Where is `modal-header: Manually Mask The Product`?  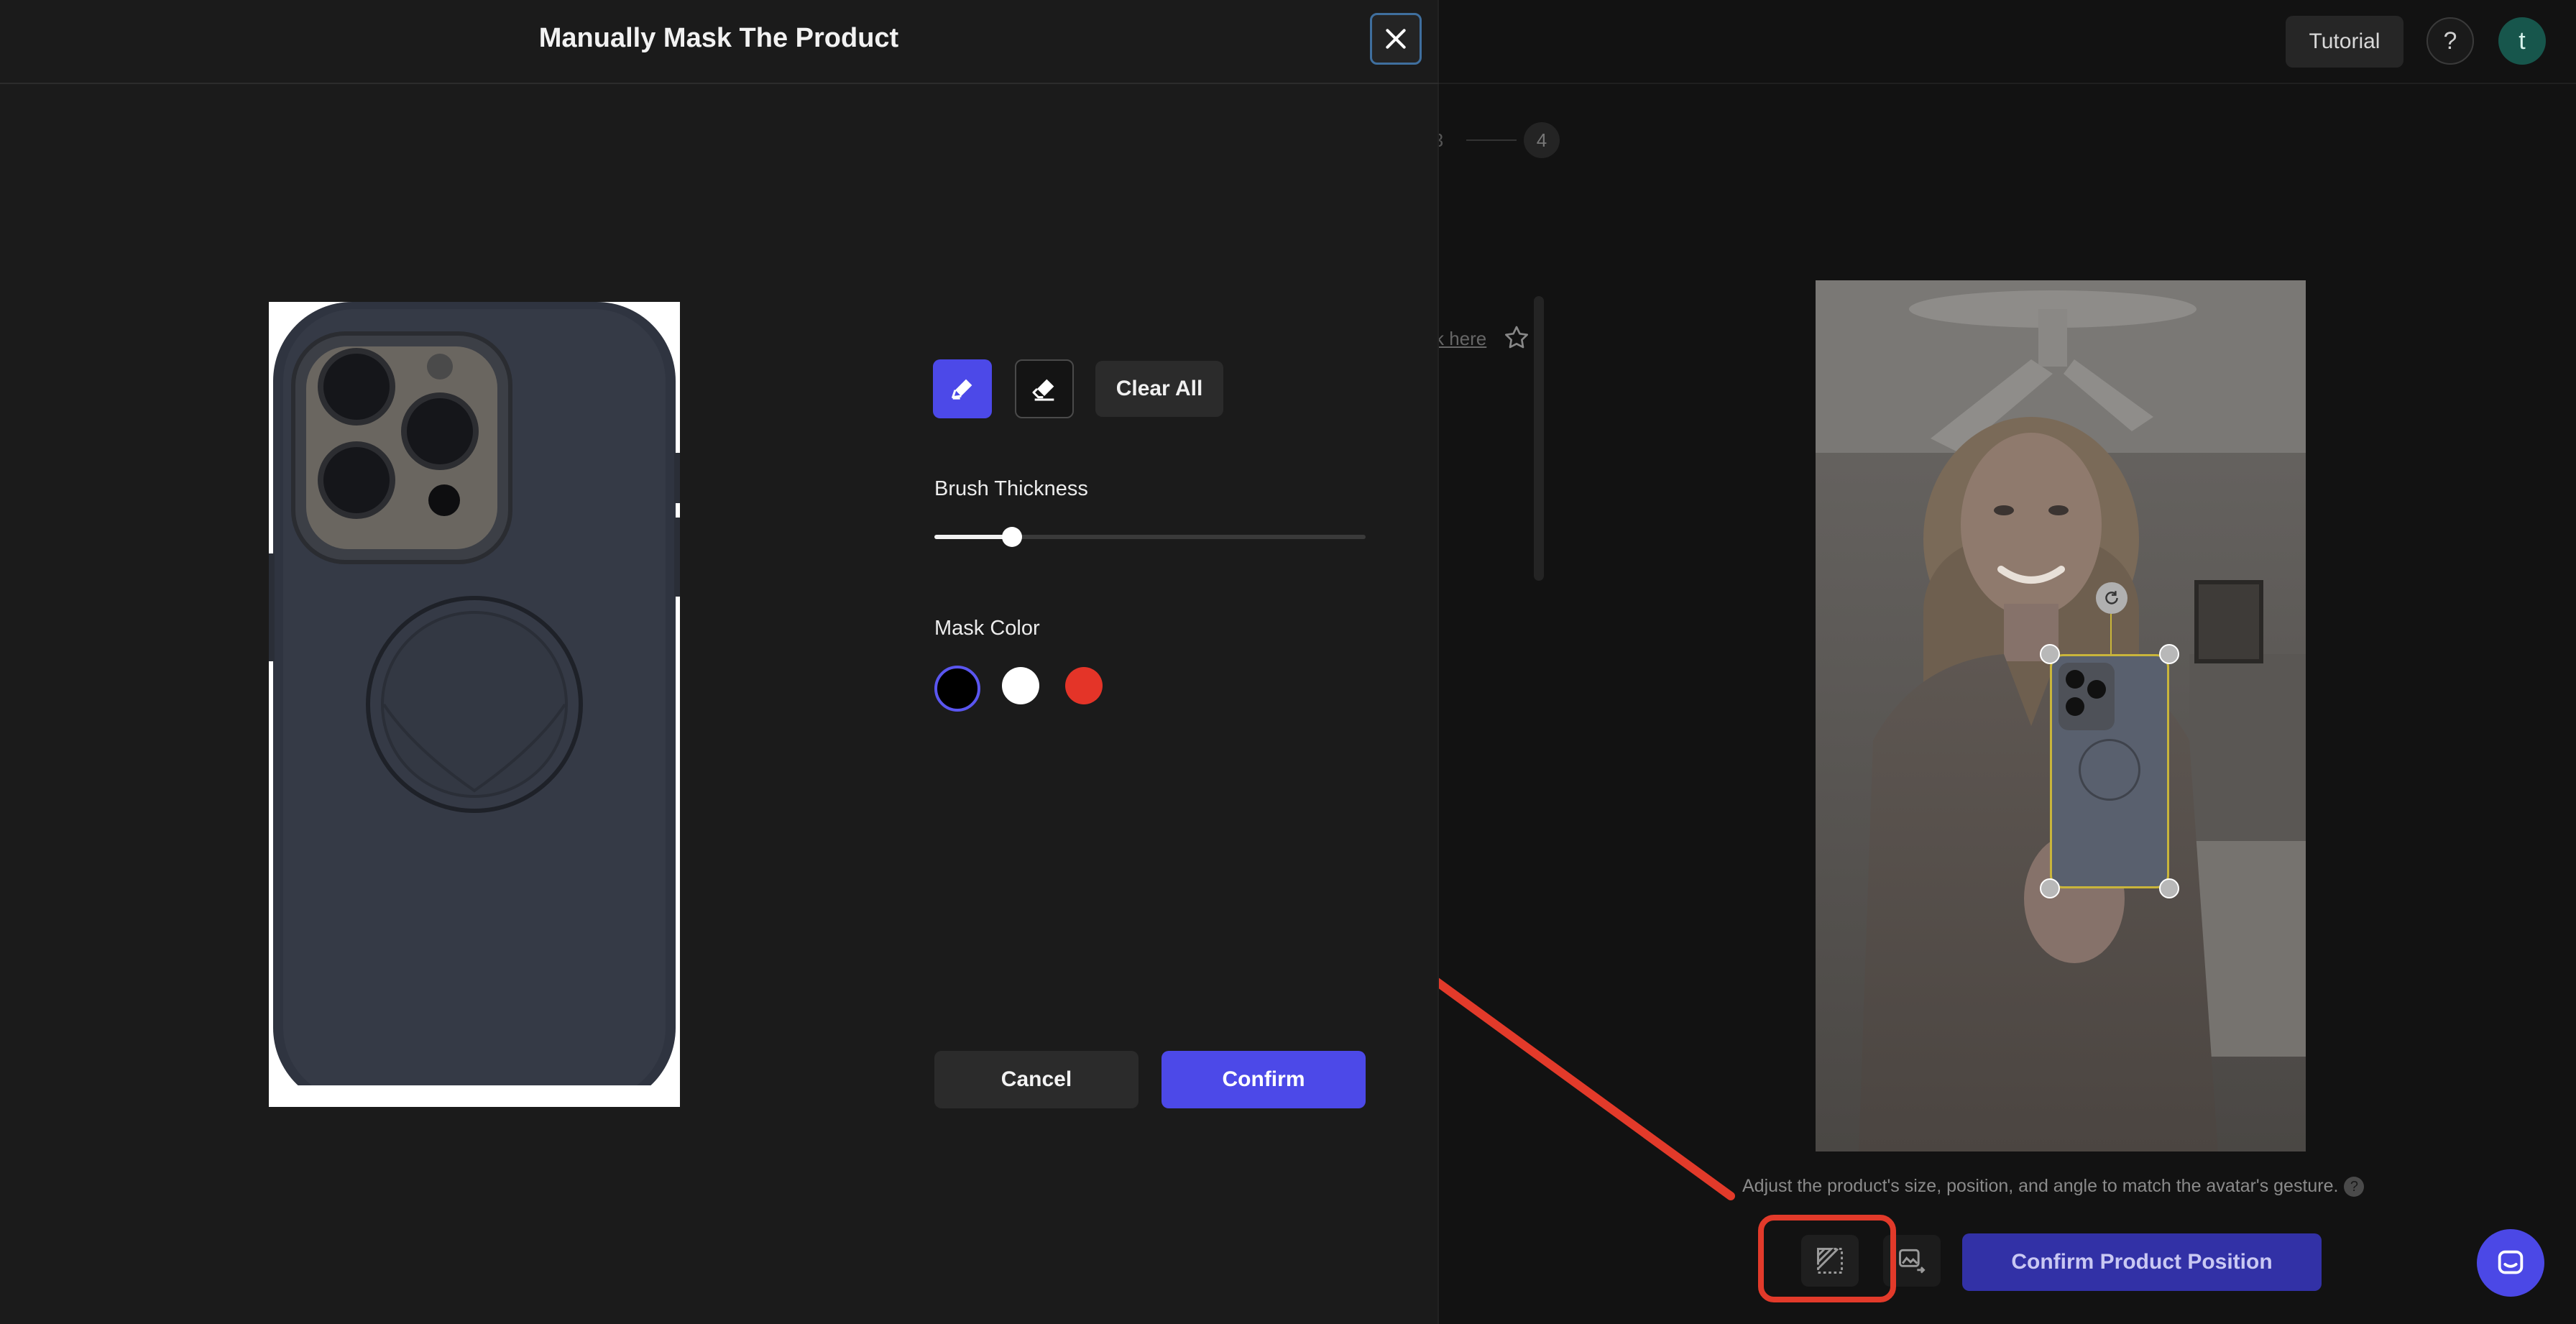 modal-header: Manually Mask The Product is located at coordinates (719, 42).